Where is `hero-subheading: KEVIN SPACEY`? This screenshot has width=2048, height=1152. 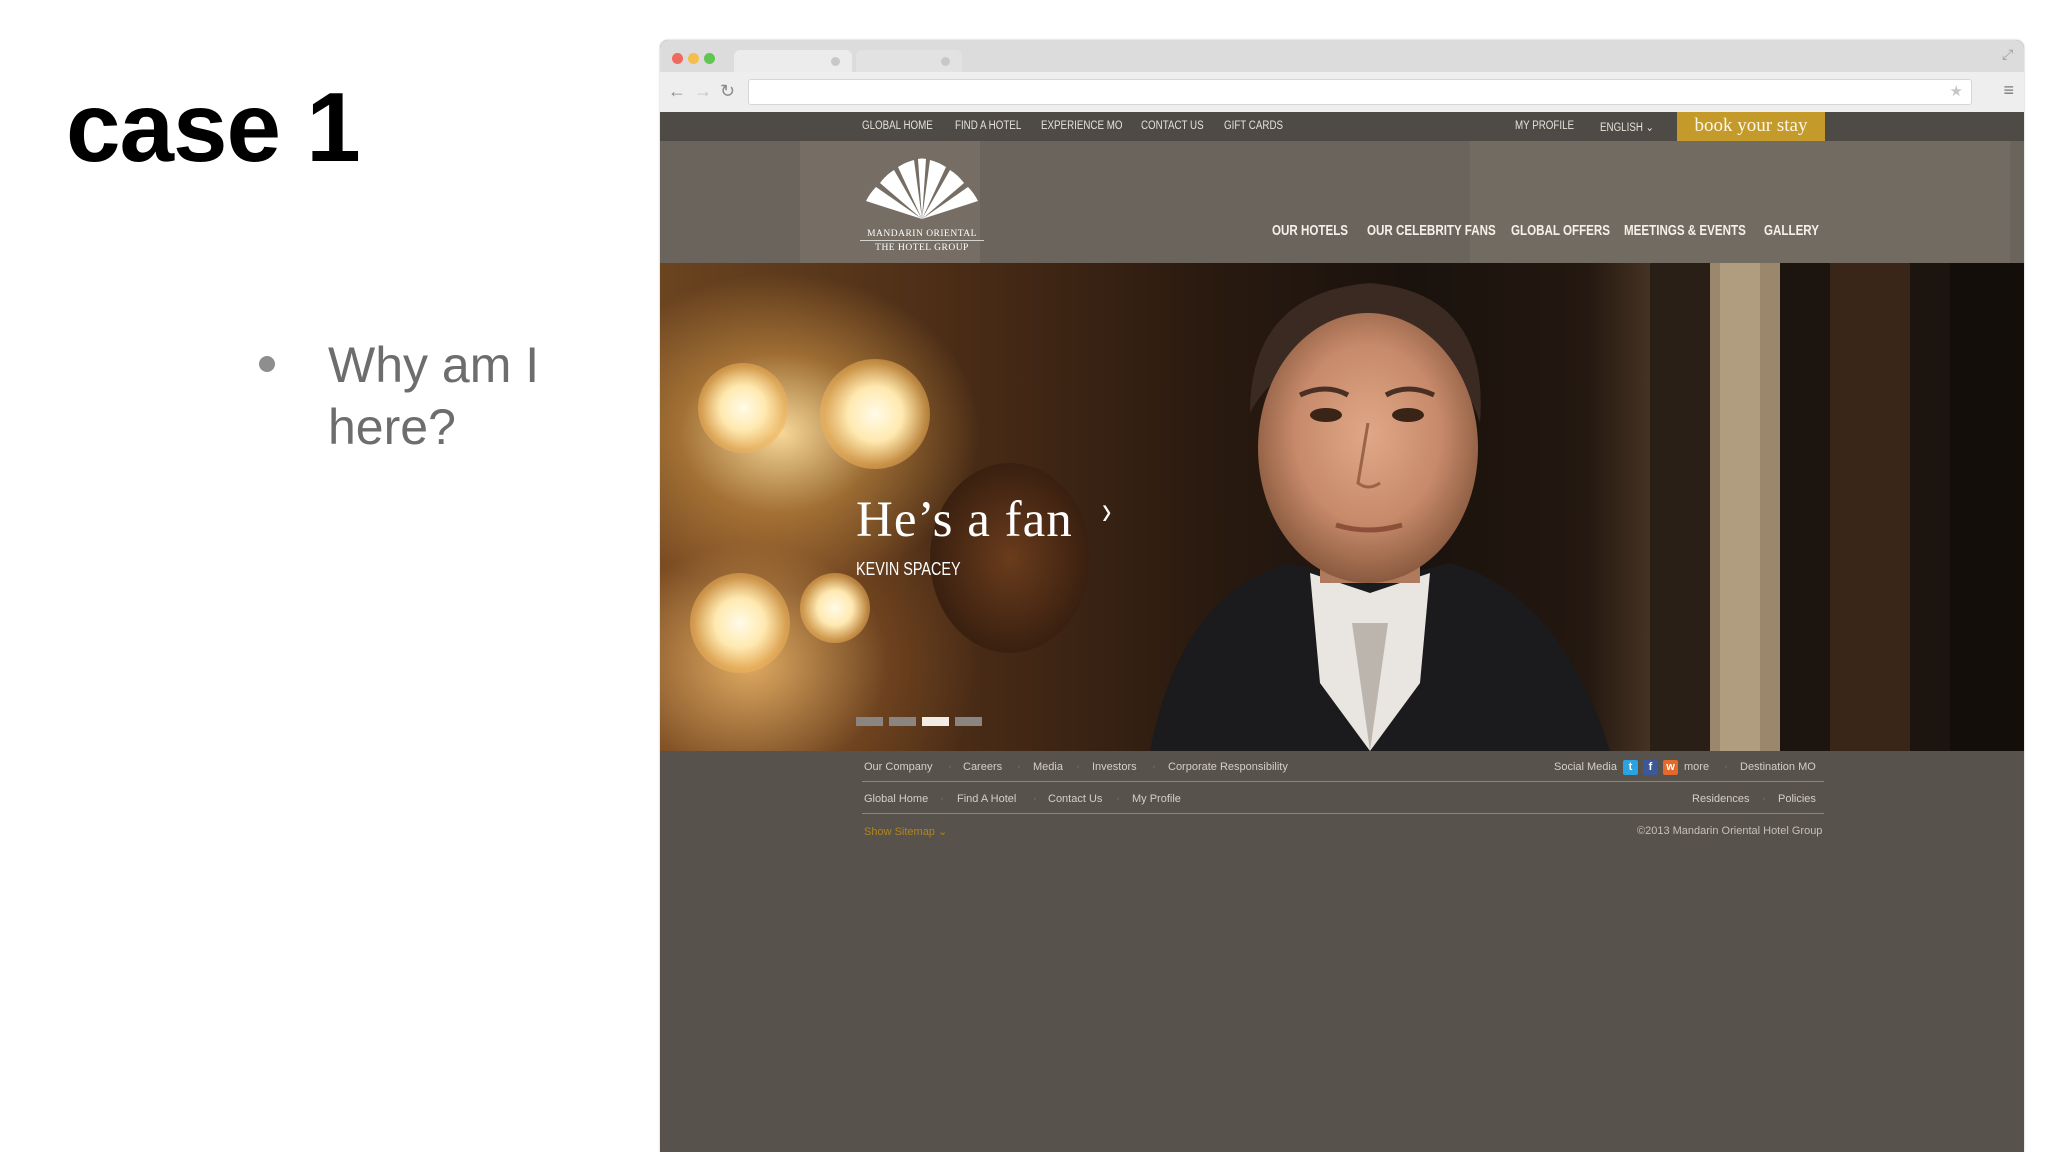
hero-subheading: KEVIN SPACEY is located at coordinates (908, 569).